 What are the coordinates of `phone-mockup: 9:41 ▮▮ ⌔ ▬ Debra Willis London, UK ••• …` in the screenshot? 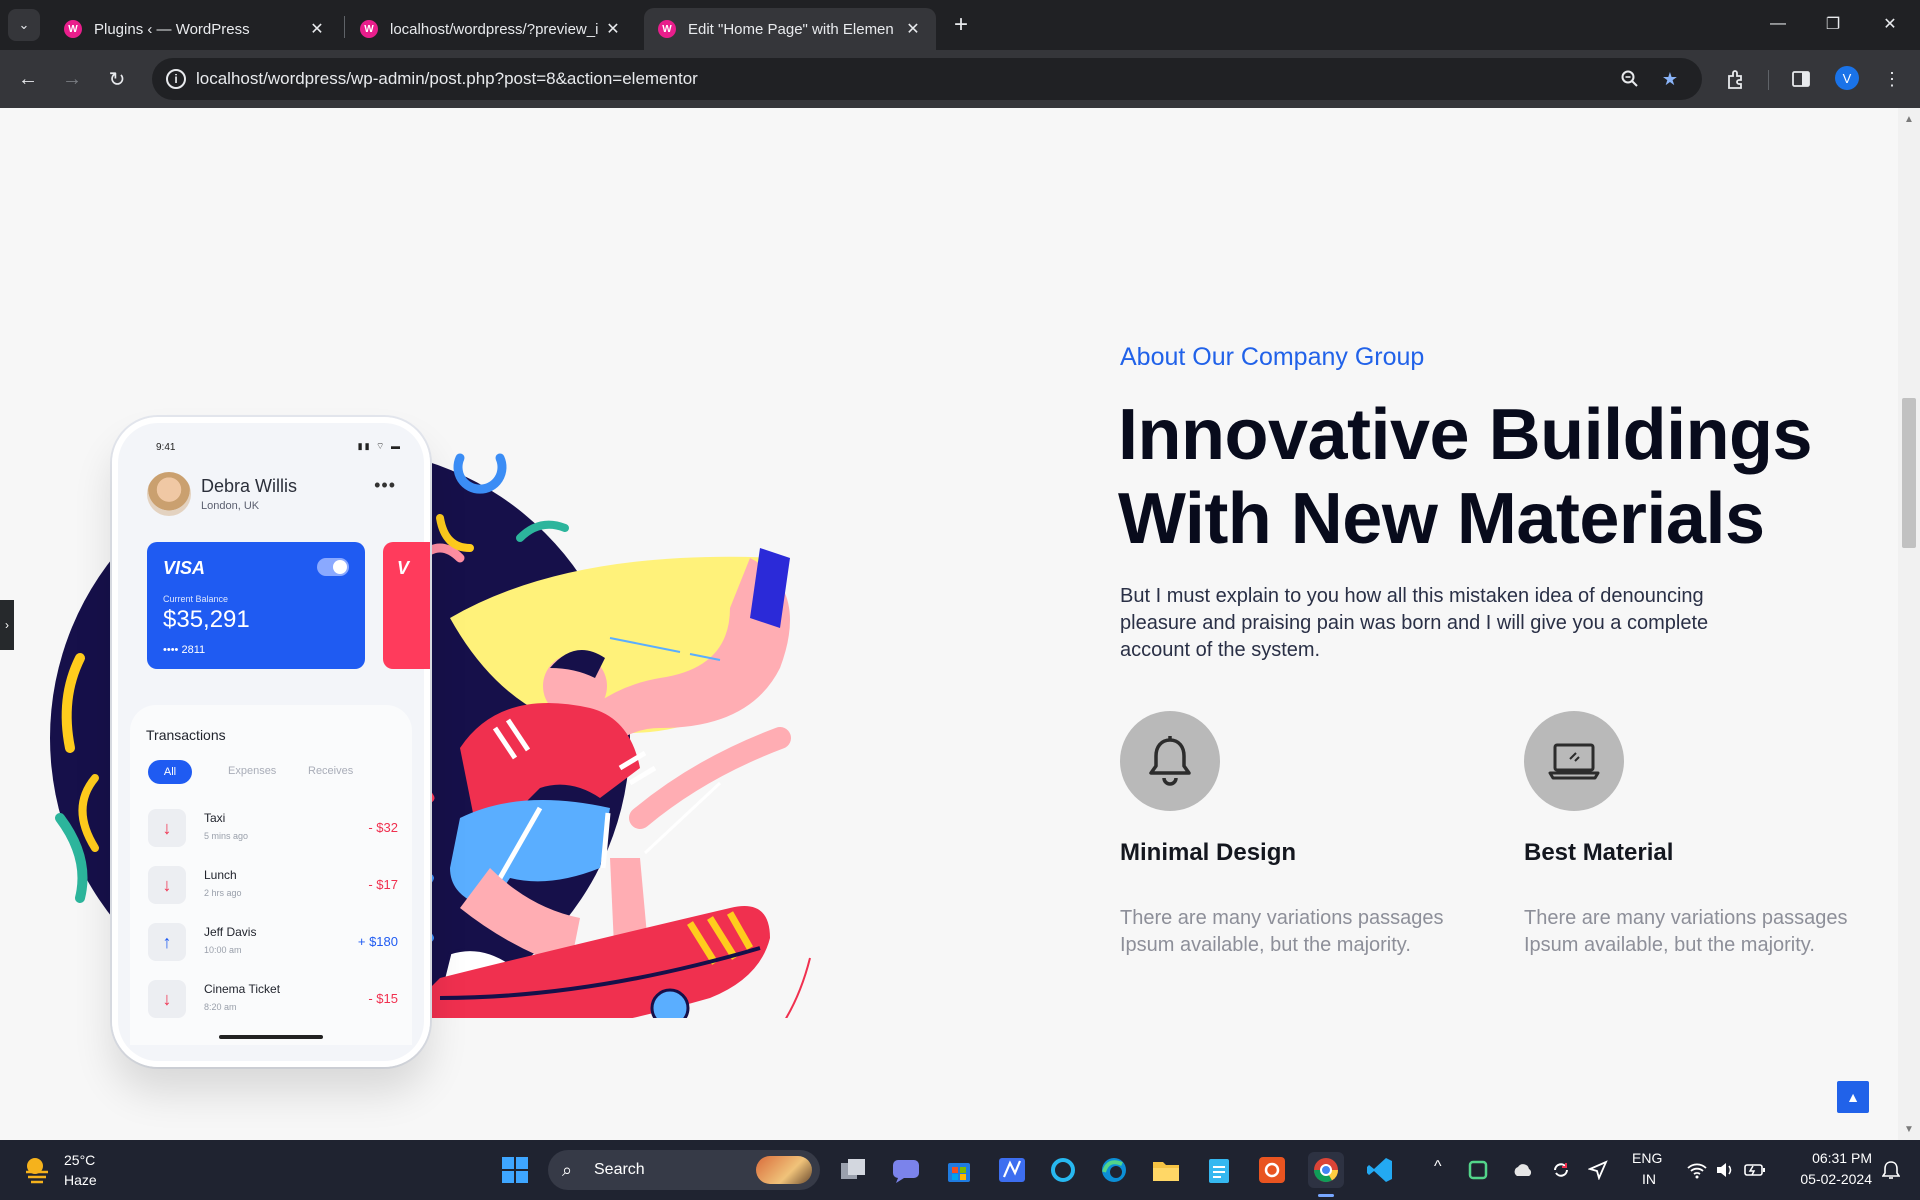 It's located at (271, 742).